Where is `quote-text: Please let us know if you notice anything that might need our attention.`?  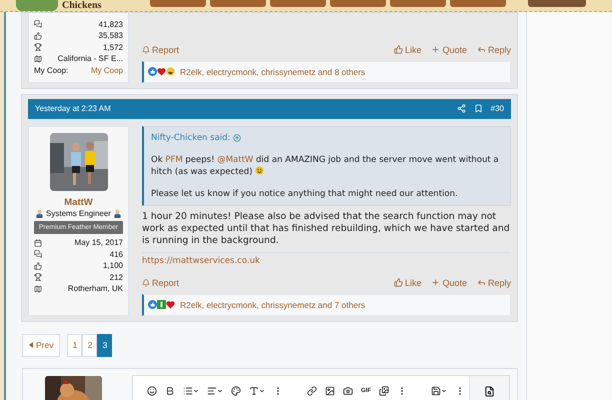 quote-text: Please let us know if you notice anything that might need our attention. is located at coordinates (305, 194).